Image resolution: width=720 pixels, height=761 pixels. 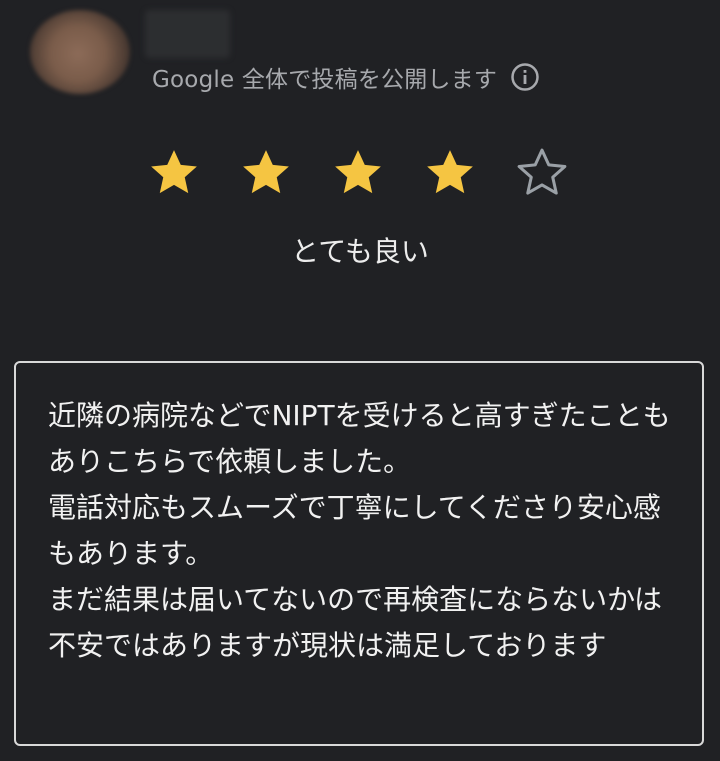 I want to click on public-notice-row: Google 全体で投稿を公開します, so click(x=346, y=77).